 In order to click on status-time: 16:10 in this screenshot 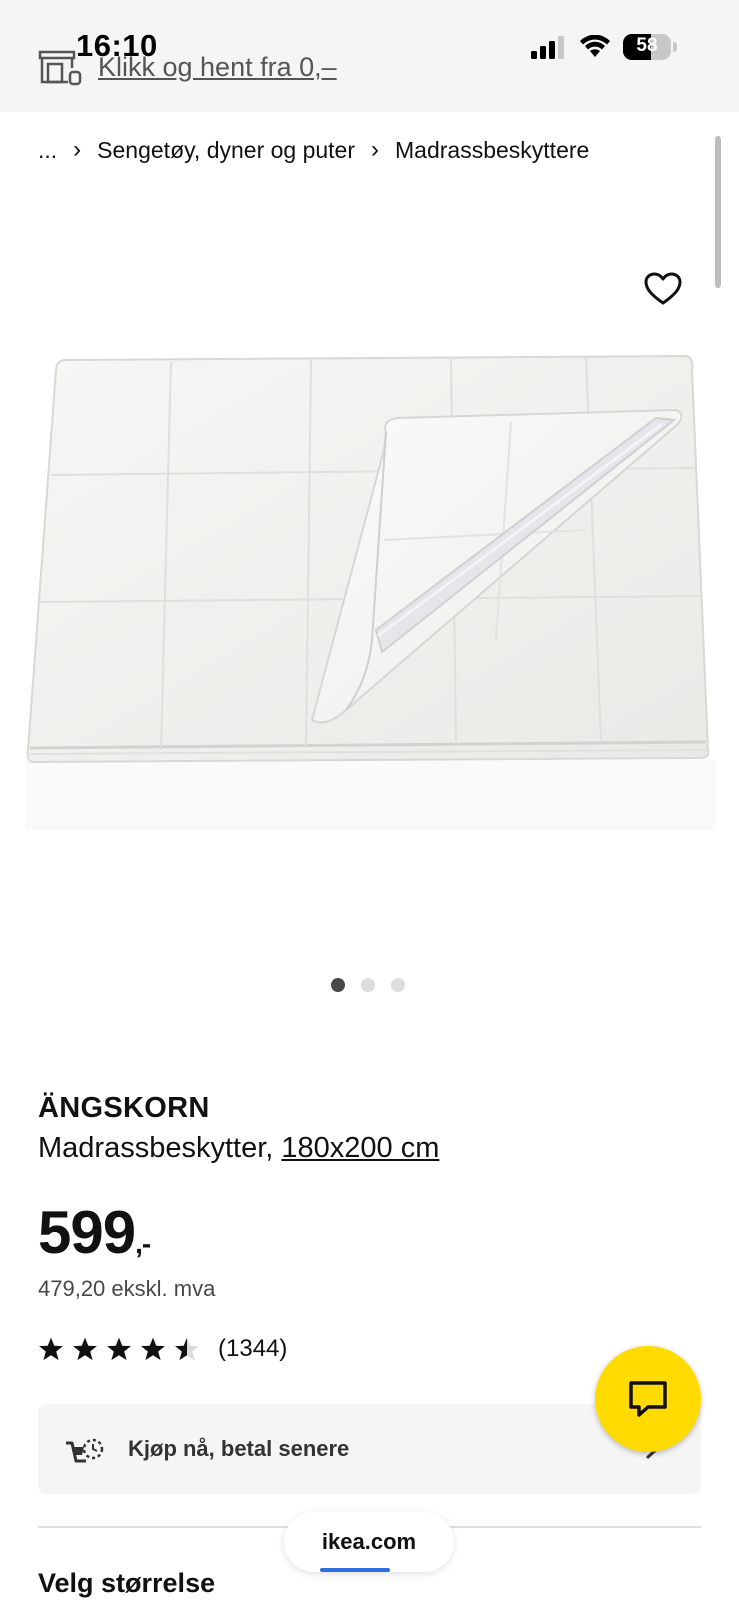, I will do `click(117, 45)`.